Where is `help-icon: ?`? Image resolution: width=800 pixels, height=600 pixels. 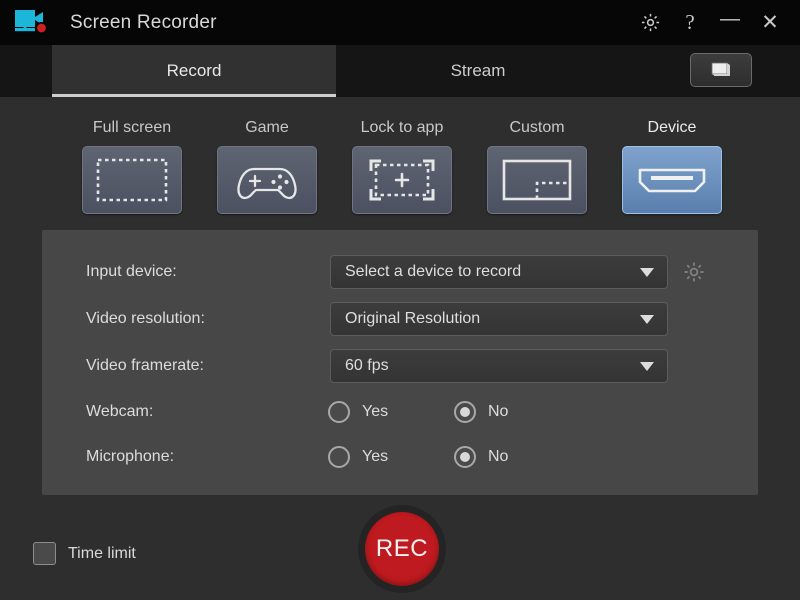 help-icon: ? is located at coordinates (690, 23).